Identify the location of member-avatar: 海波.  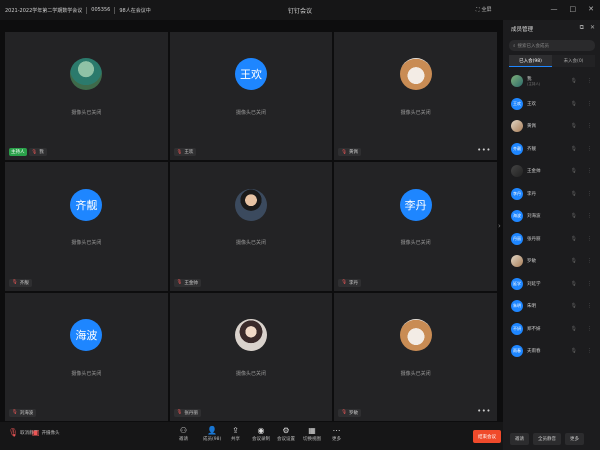
(517, 216).